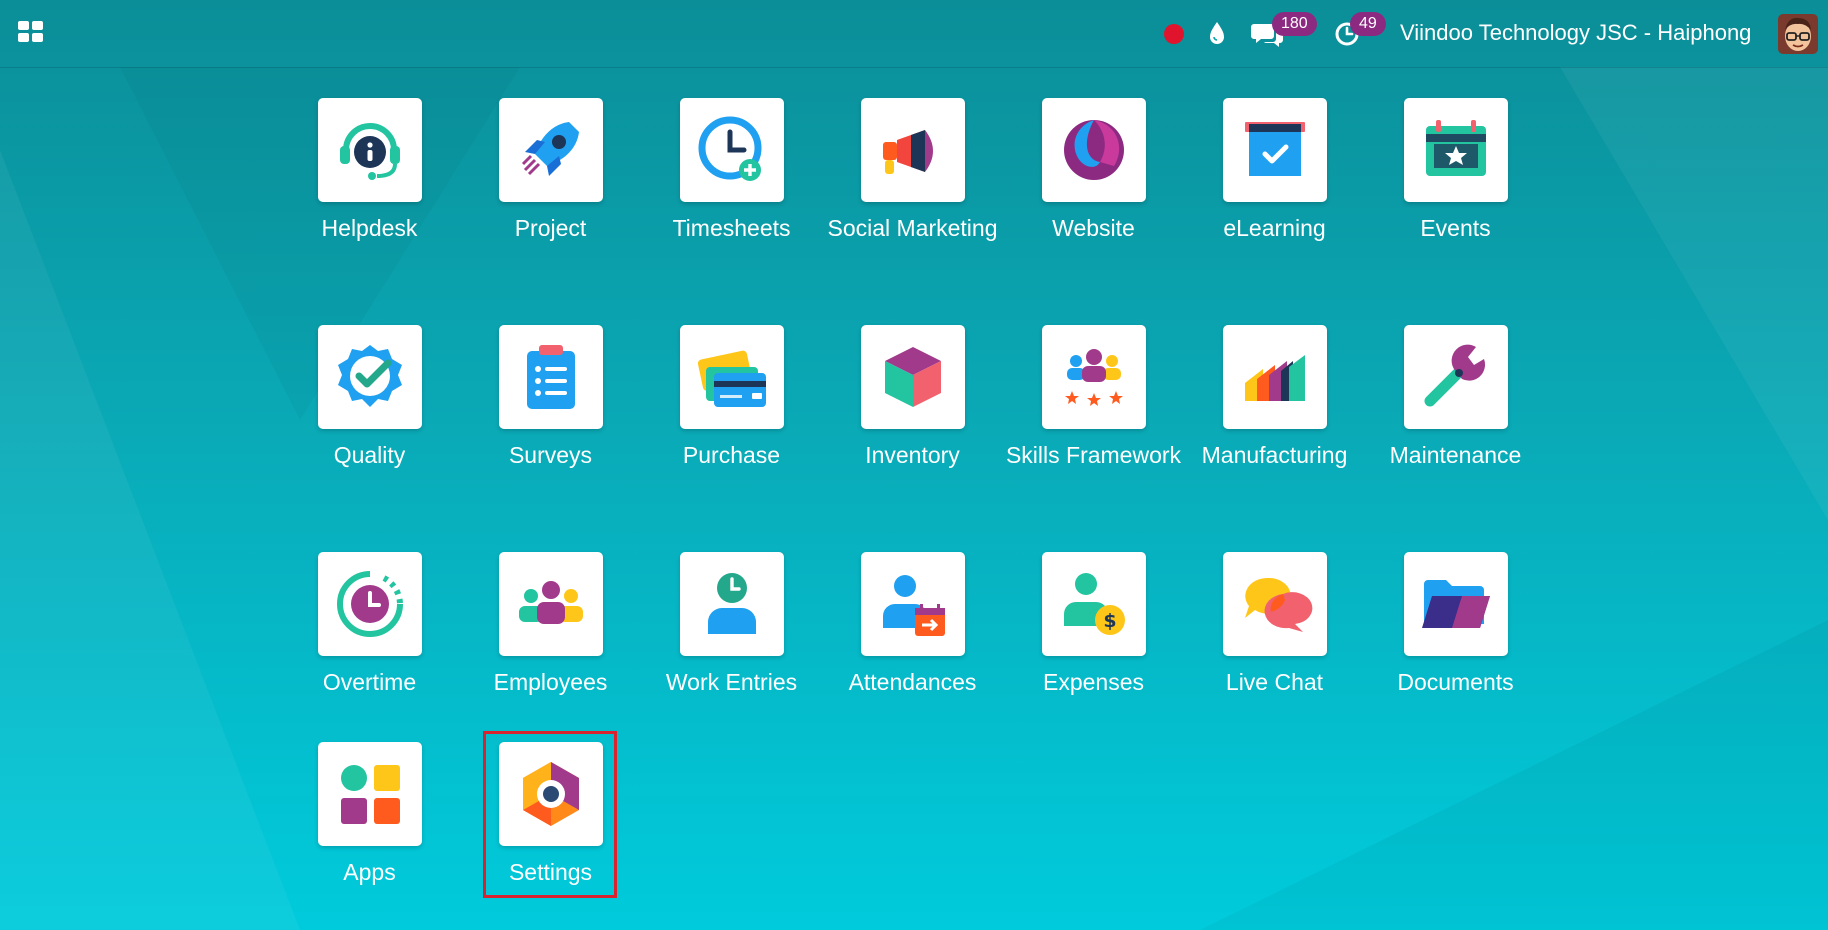 Image resolution: width=1828 pixels, height=930 pixels. What do you see at coordinates (1274, 455) in the screenshot?
I see `app-label: Manufacturing` at bounding box center [1274, 455].